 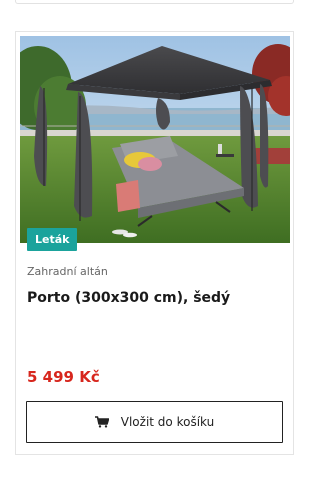 What do you see at coordinates (102, 422) in the screenshot?
I see `shopping-cart-icon` at bounding box center [102, 422].